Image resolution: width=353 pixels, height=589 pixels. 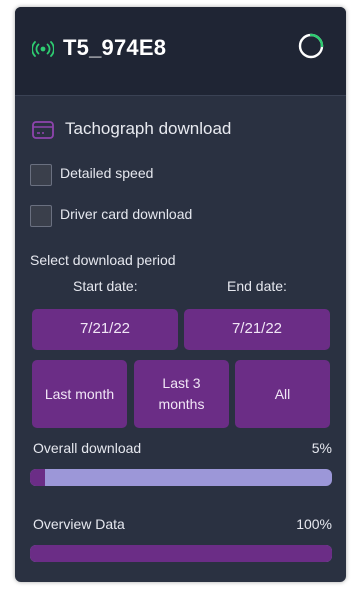 I want to click on overall-download-progress, so click(x=181, y=477).